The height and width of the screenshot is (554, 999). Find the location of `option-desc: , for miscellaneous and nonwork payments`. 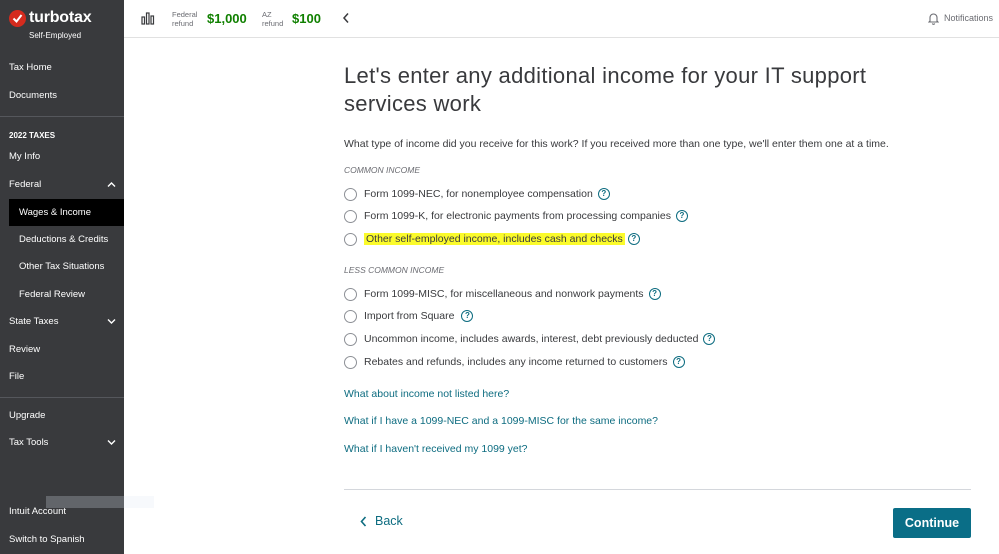

option-desc: , for miscellaneous and nonwork payments is located at coordinates (544, 294).